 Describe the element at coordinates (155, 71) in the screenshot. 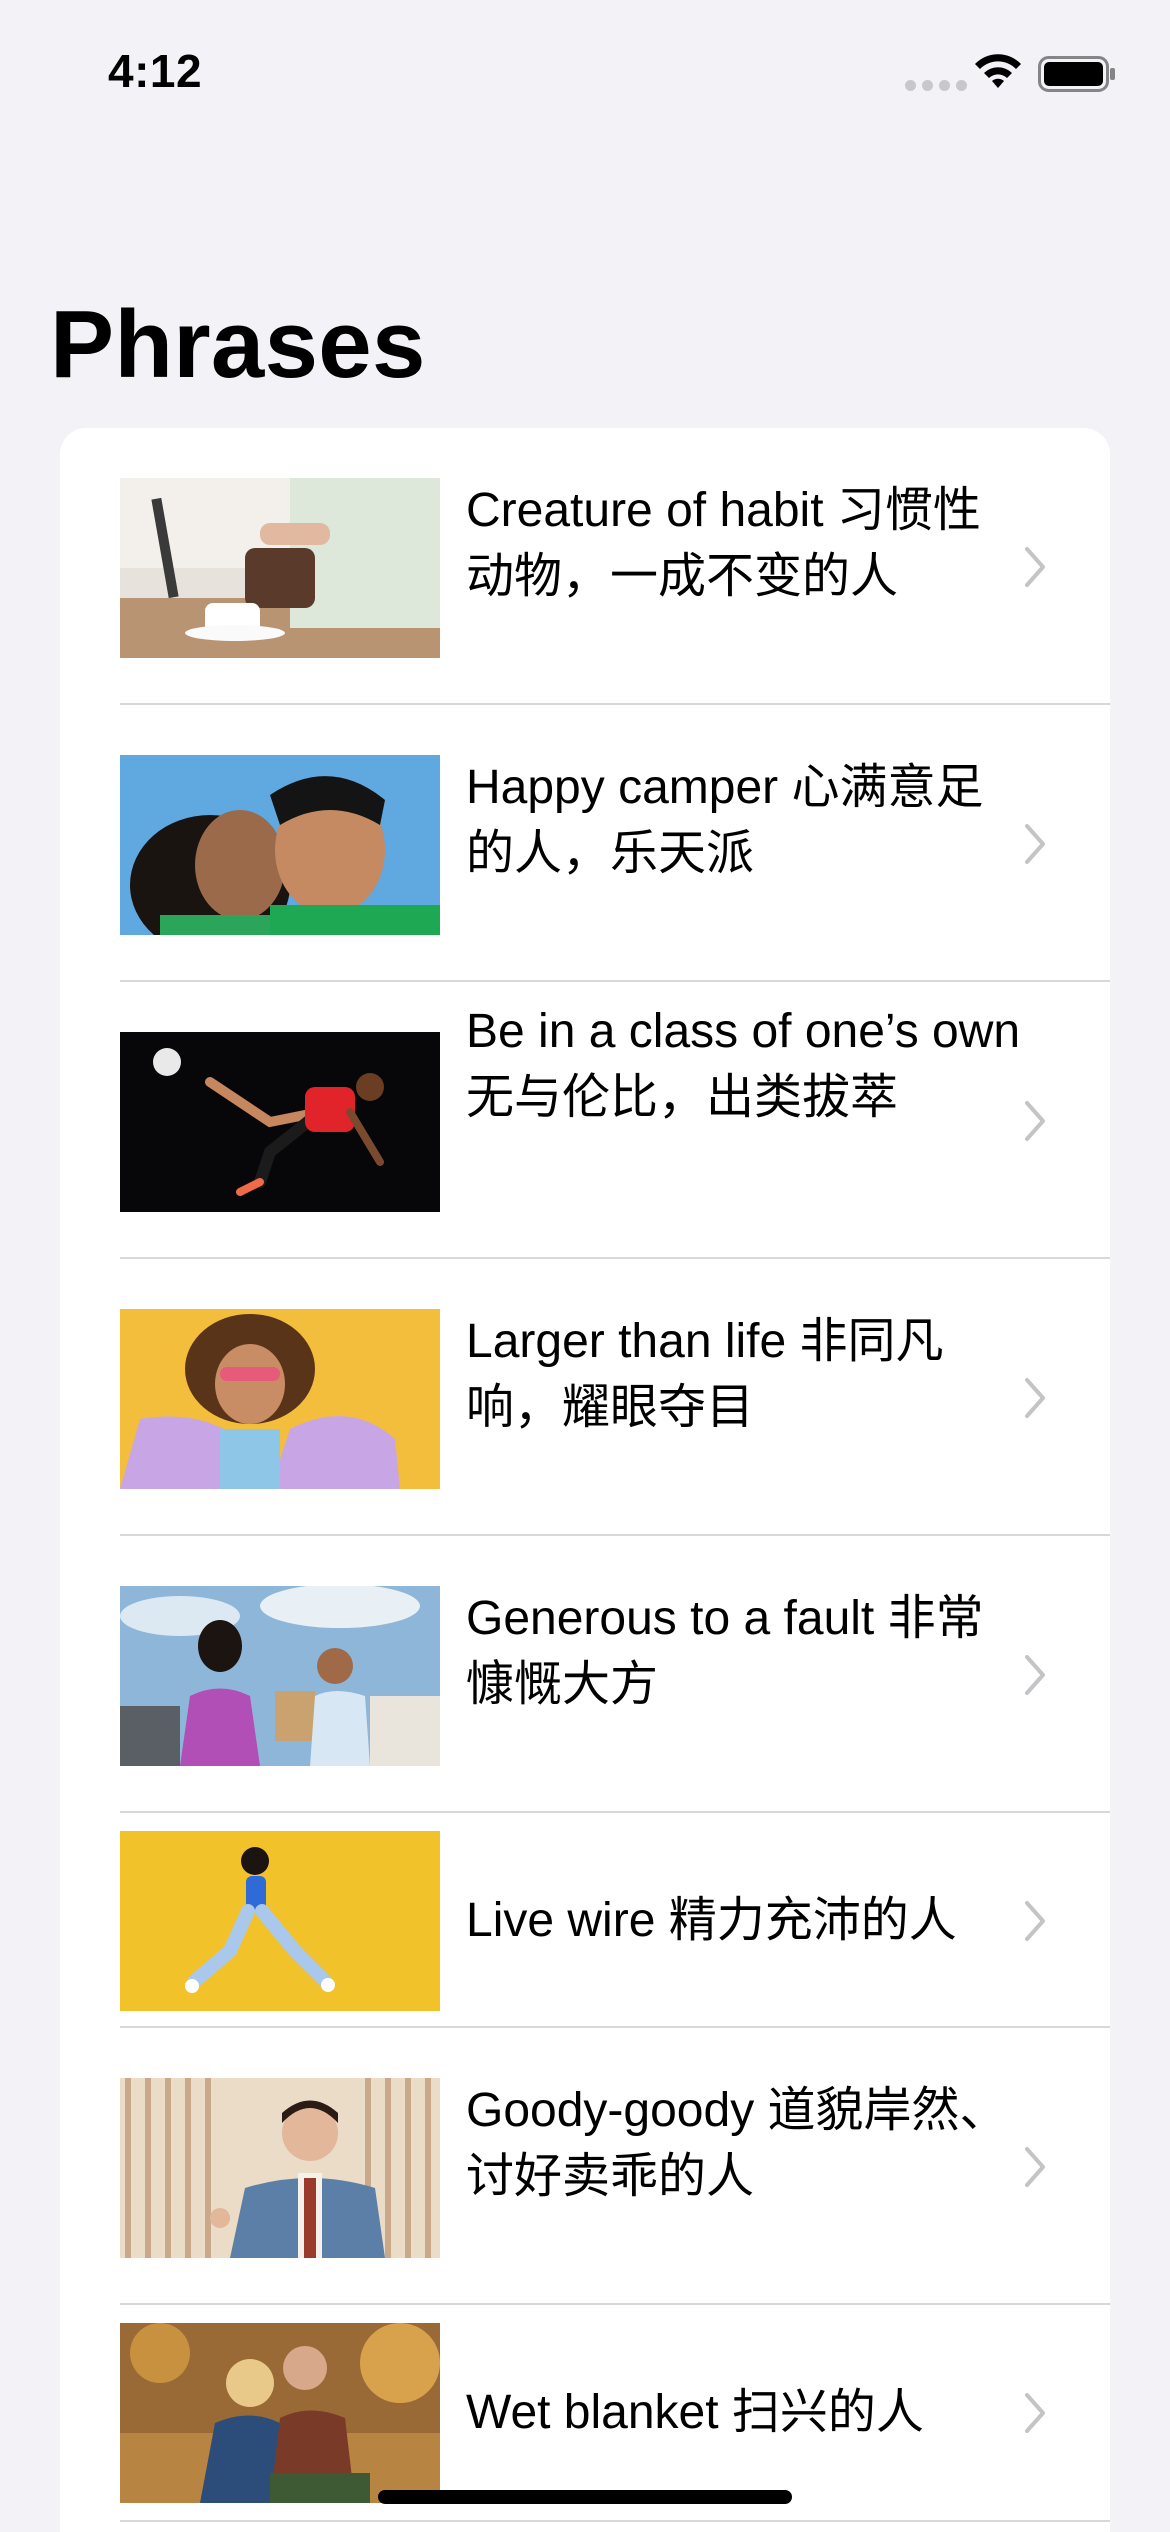

I see `status-time: 4:12` at that location.